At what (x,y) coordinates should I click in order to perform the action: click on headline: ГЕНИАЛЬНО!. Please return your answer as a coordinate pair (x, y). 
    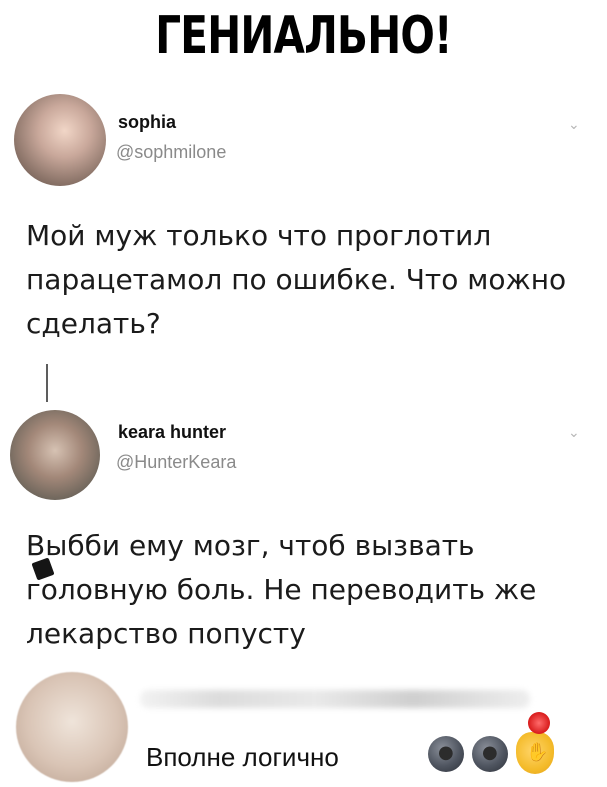
    Looking at the image, I should click on (303, 36).